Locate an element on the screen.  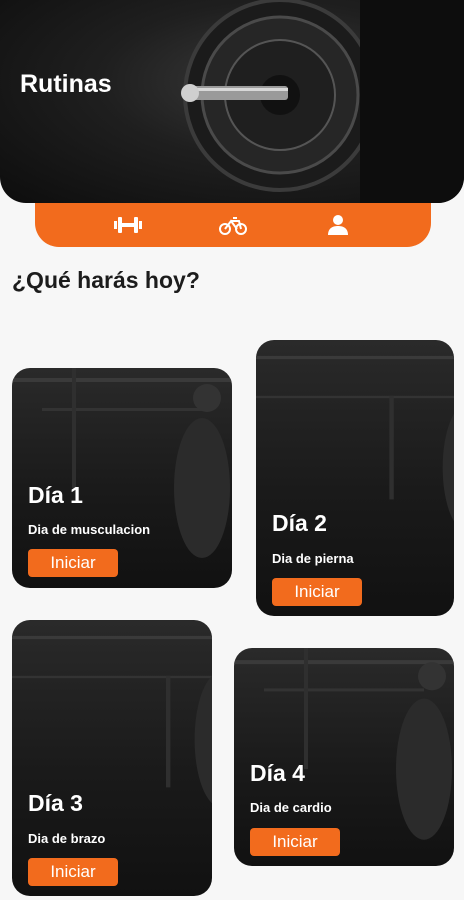
day-label: Día 2 is located at coordinates (299, 523).